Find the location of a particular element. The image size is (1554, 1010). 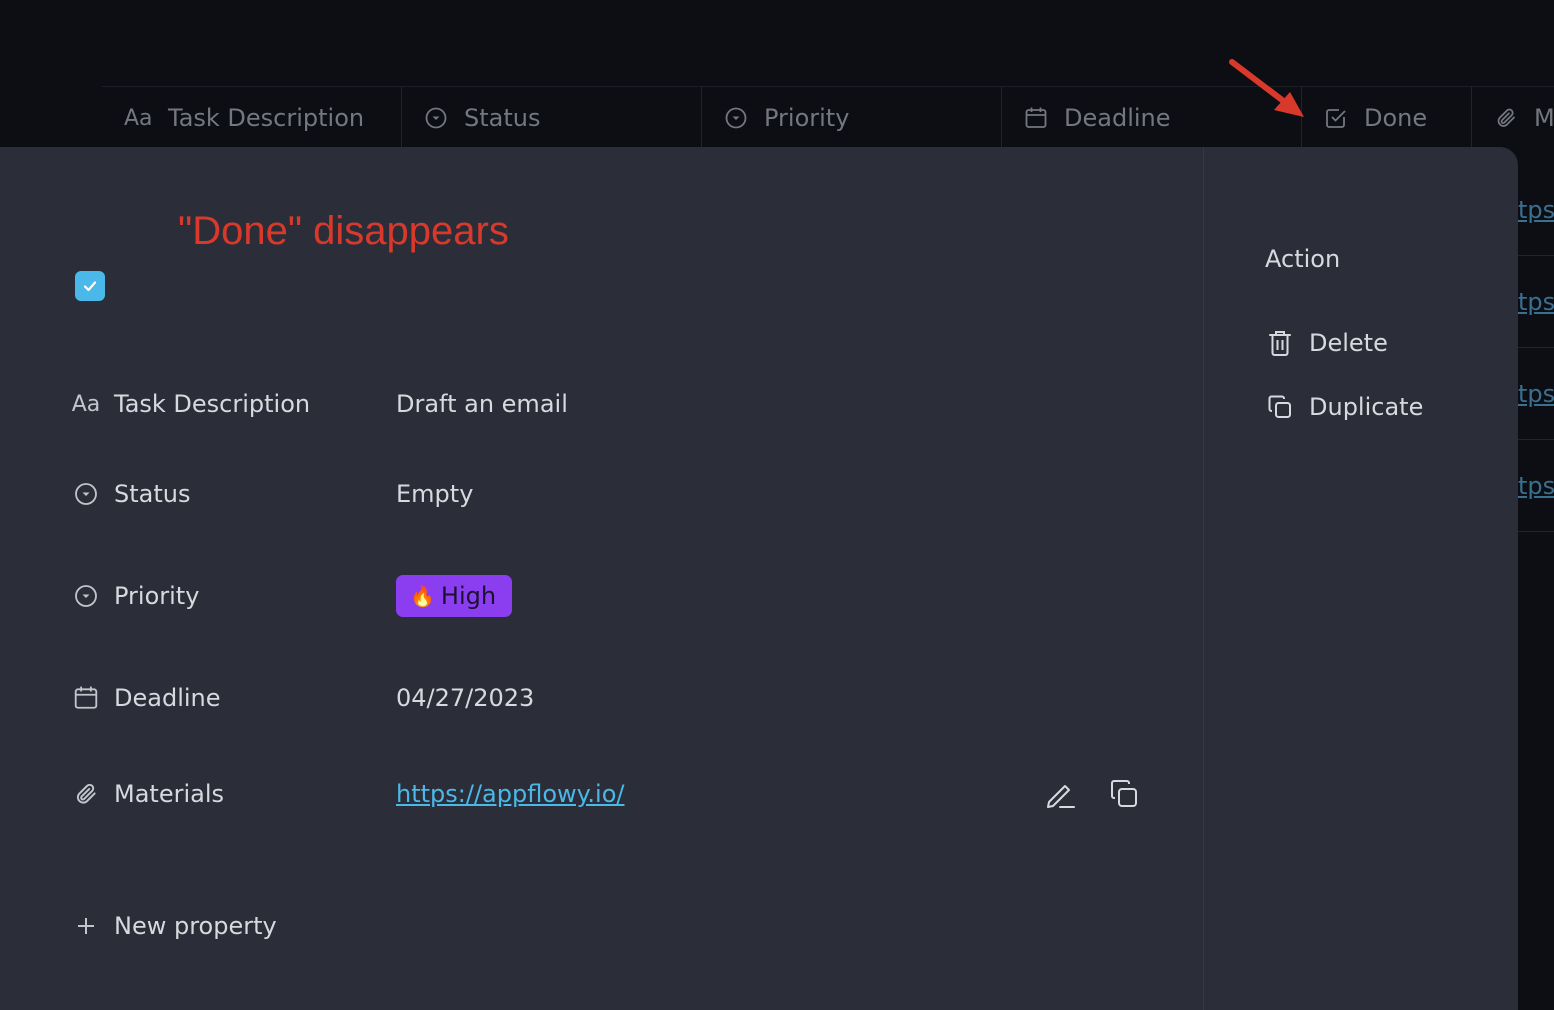

plus-icon is located at coordinates (86, 926).